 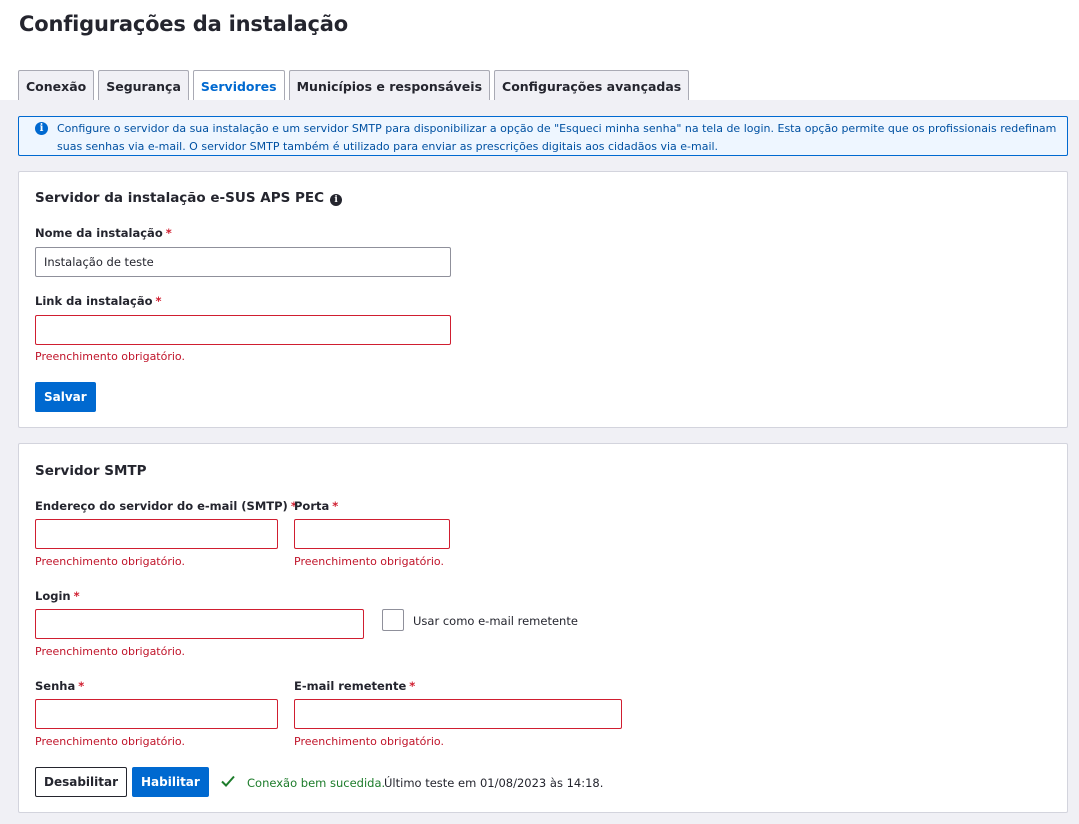 I want to click on password-input, so click(x=156, y=714).